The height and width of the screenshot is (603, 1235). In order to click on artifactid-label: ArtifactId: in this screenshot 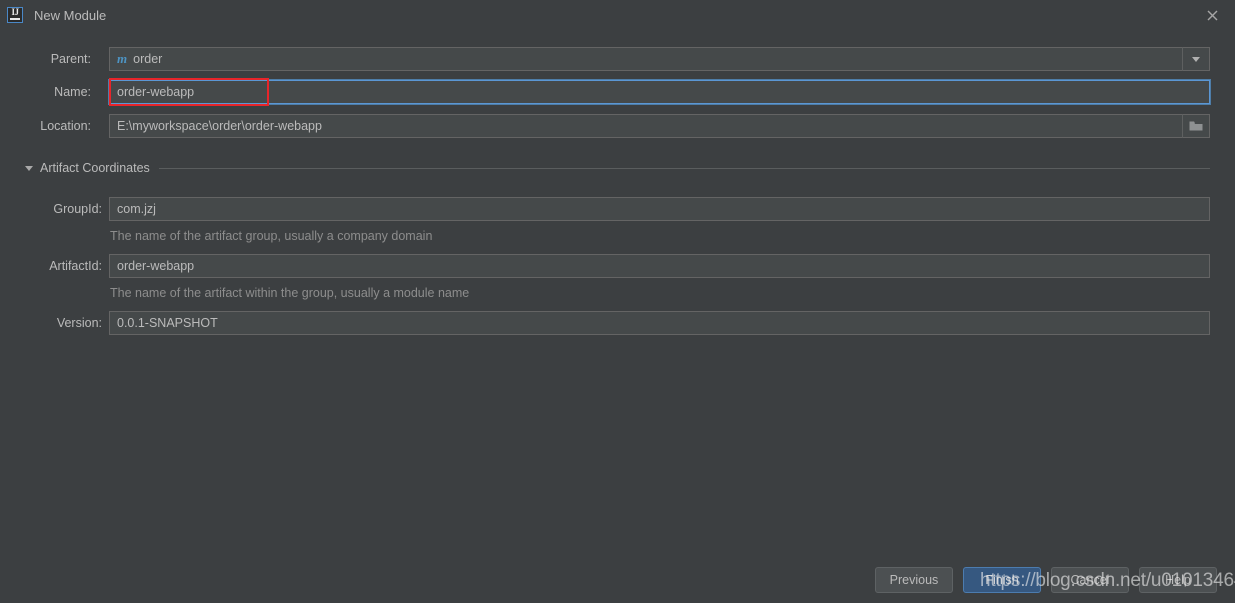, I will do `click(75, 266)`.